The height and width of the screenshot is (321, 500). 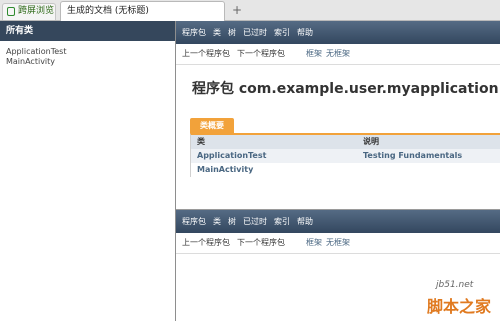 I want to click on watermark-site: jb51.net, so click(x=455, y=285).